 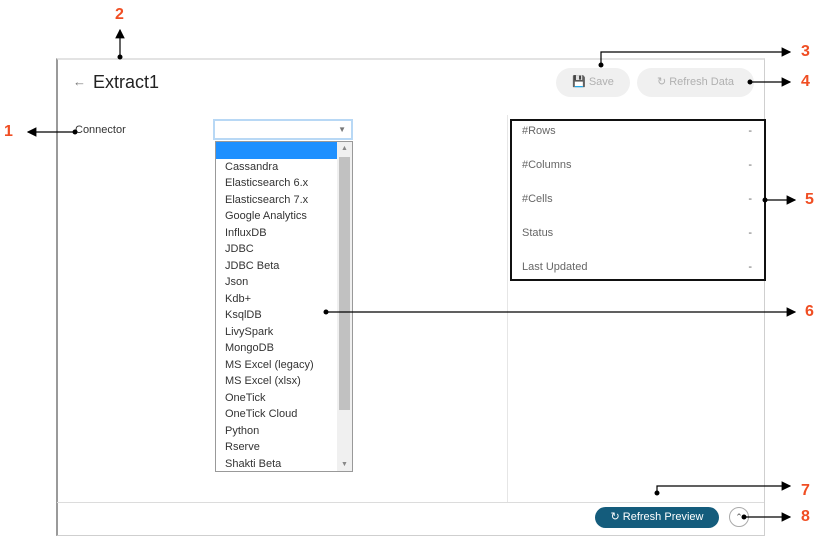 I want to click on annotation-3: 3, so click(x=805, y=51).